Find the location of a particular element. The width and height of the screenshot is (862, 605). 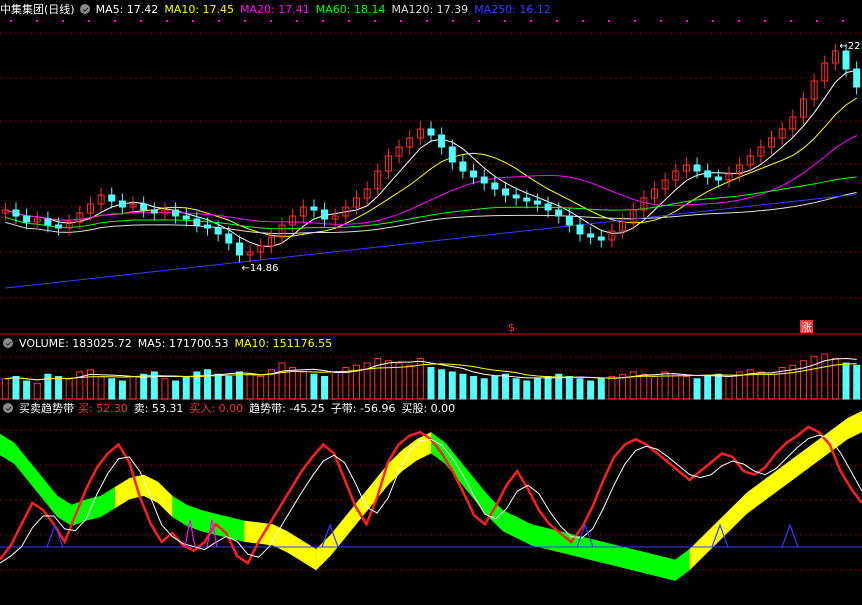

trend-band-green is located at coordinates (57, 479).